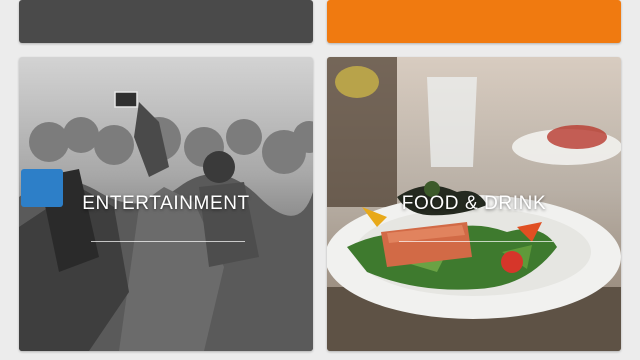 The width and height of the screenshot is (640, 360). I want to click on category-tile-orange, so click(474, 21).